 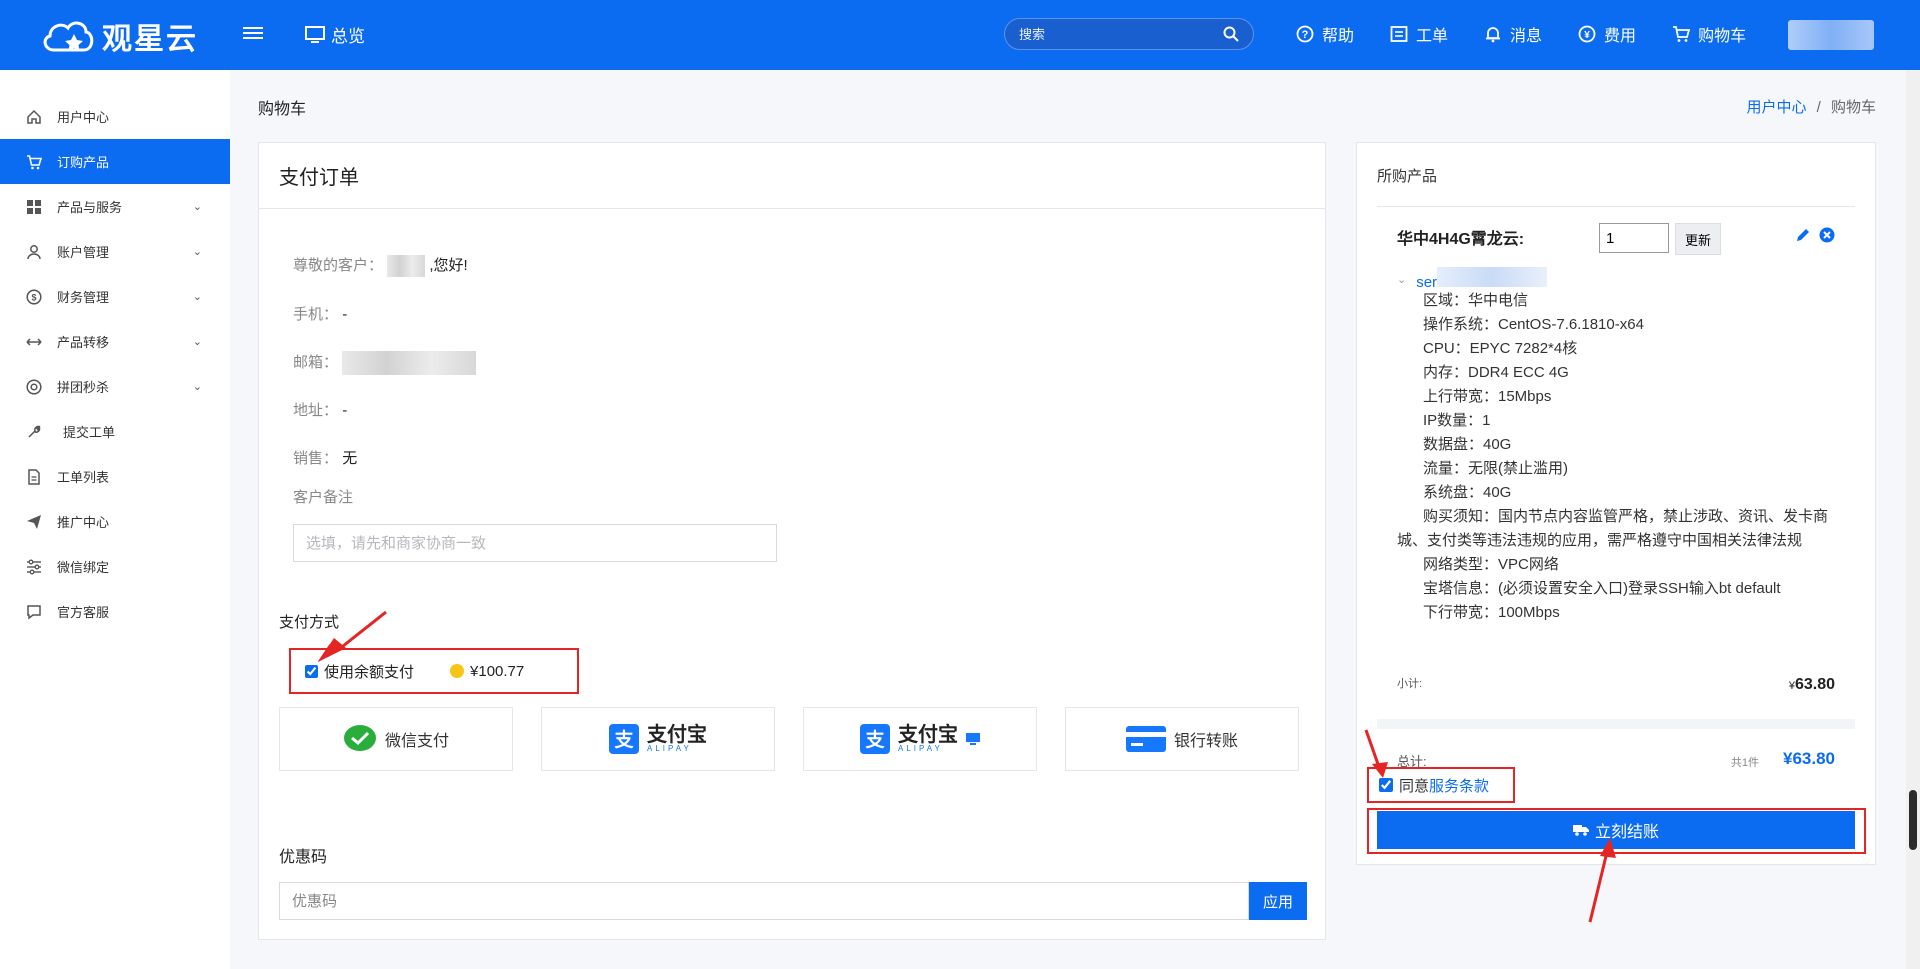 What do you see at coordinates (115, 341) in the screenshot?
I see `sidebar-item-product-transfer: 产品转移 ⌄` at bounding box center [115, 341].